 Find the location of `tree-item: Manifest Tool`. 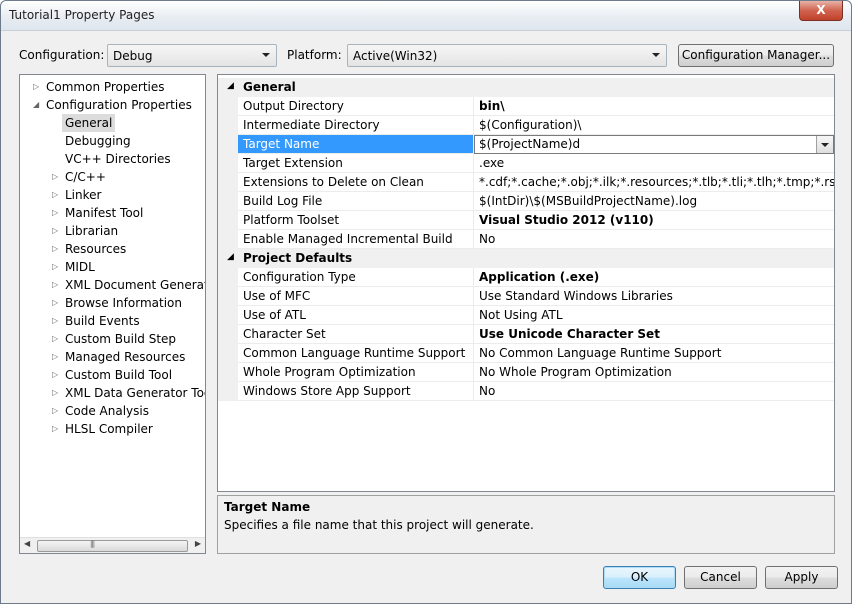

tree-item: Manifest Tool is located at coordinates (104, 213).